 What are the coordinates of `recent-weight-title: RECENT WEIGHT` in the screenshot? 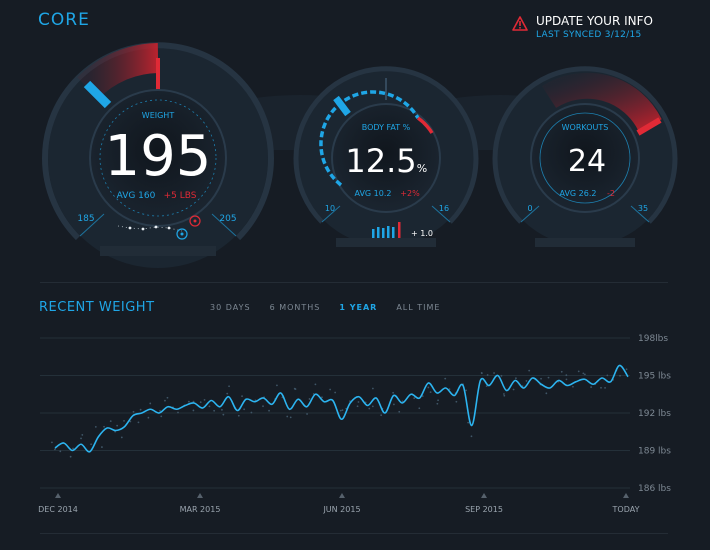 It's located at (97, 307).